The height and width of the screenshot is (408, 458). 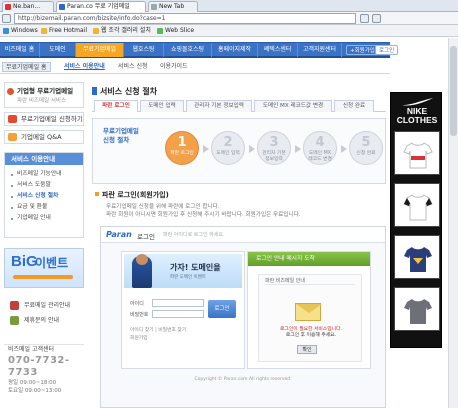 I want to click on apply-button: 무료기업메일 신청하기, so click(x=44, y=119).